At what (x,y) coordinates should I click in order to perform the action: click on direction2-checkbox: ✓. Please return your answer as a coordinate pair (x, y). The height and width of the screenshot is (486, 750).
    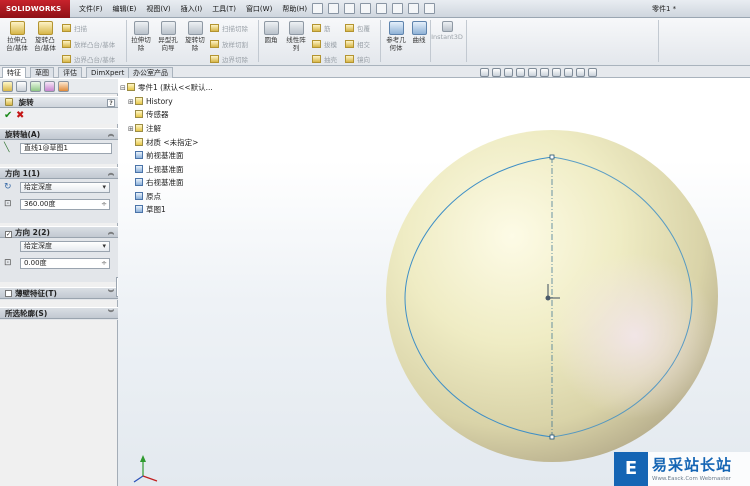
    Looking at the image, I should click on (8, 234).